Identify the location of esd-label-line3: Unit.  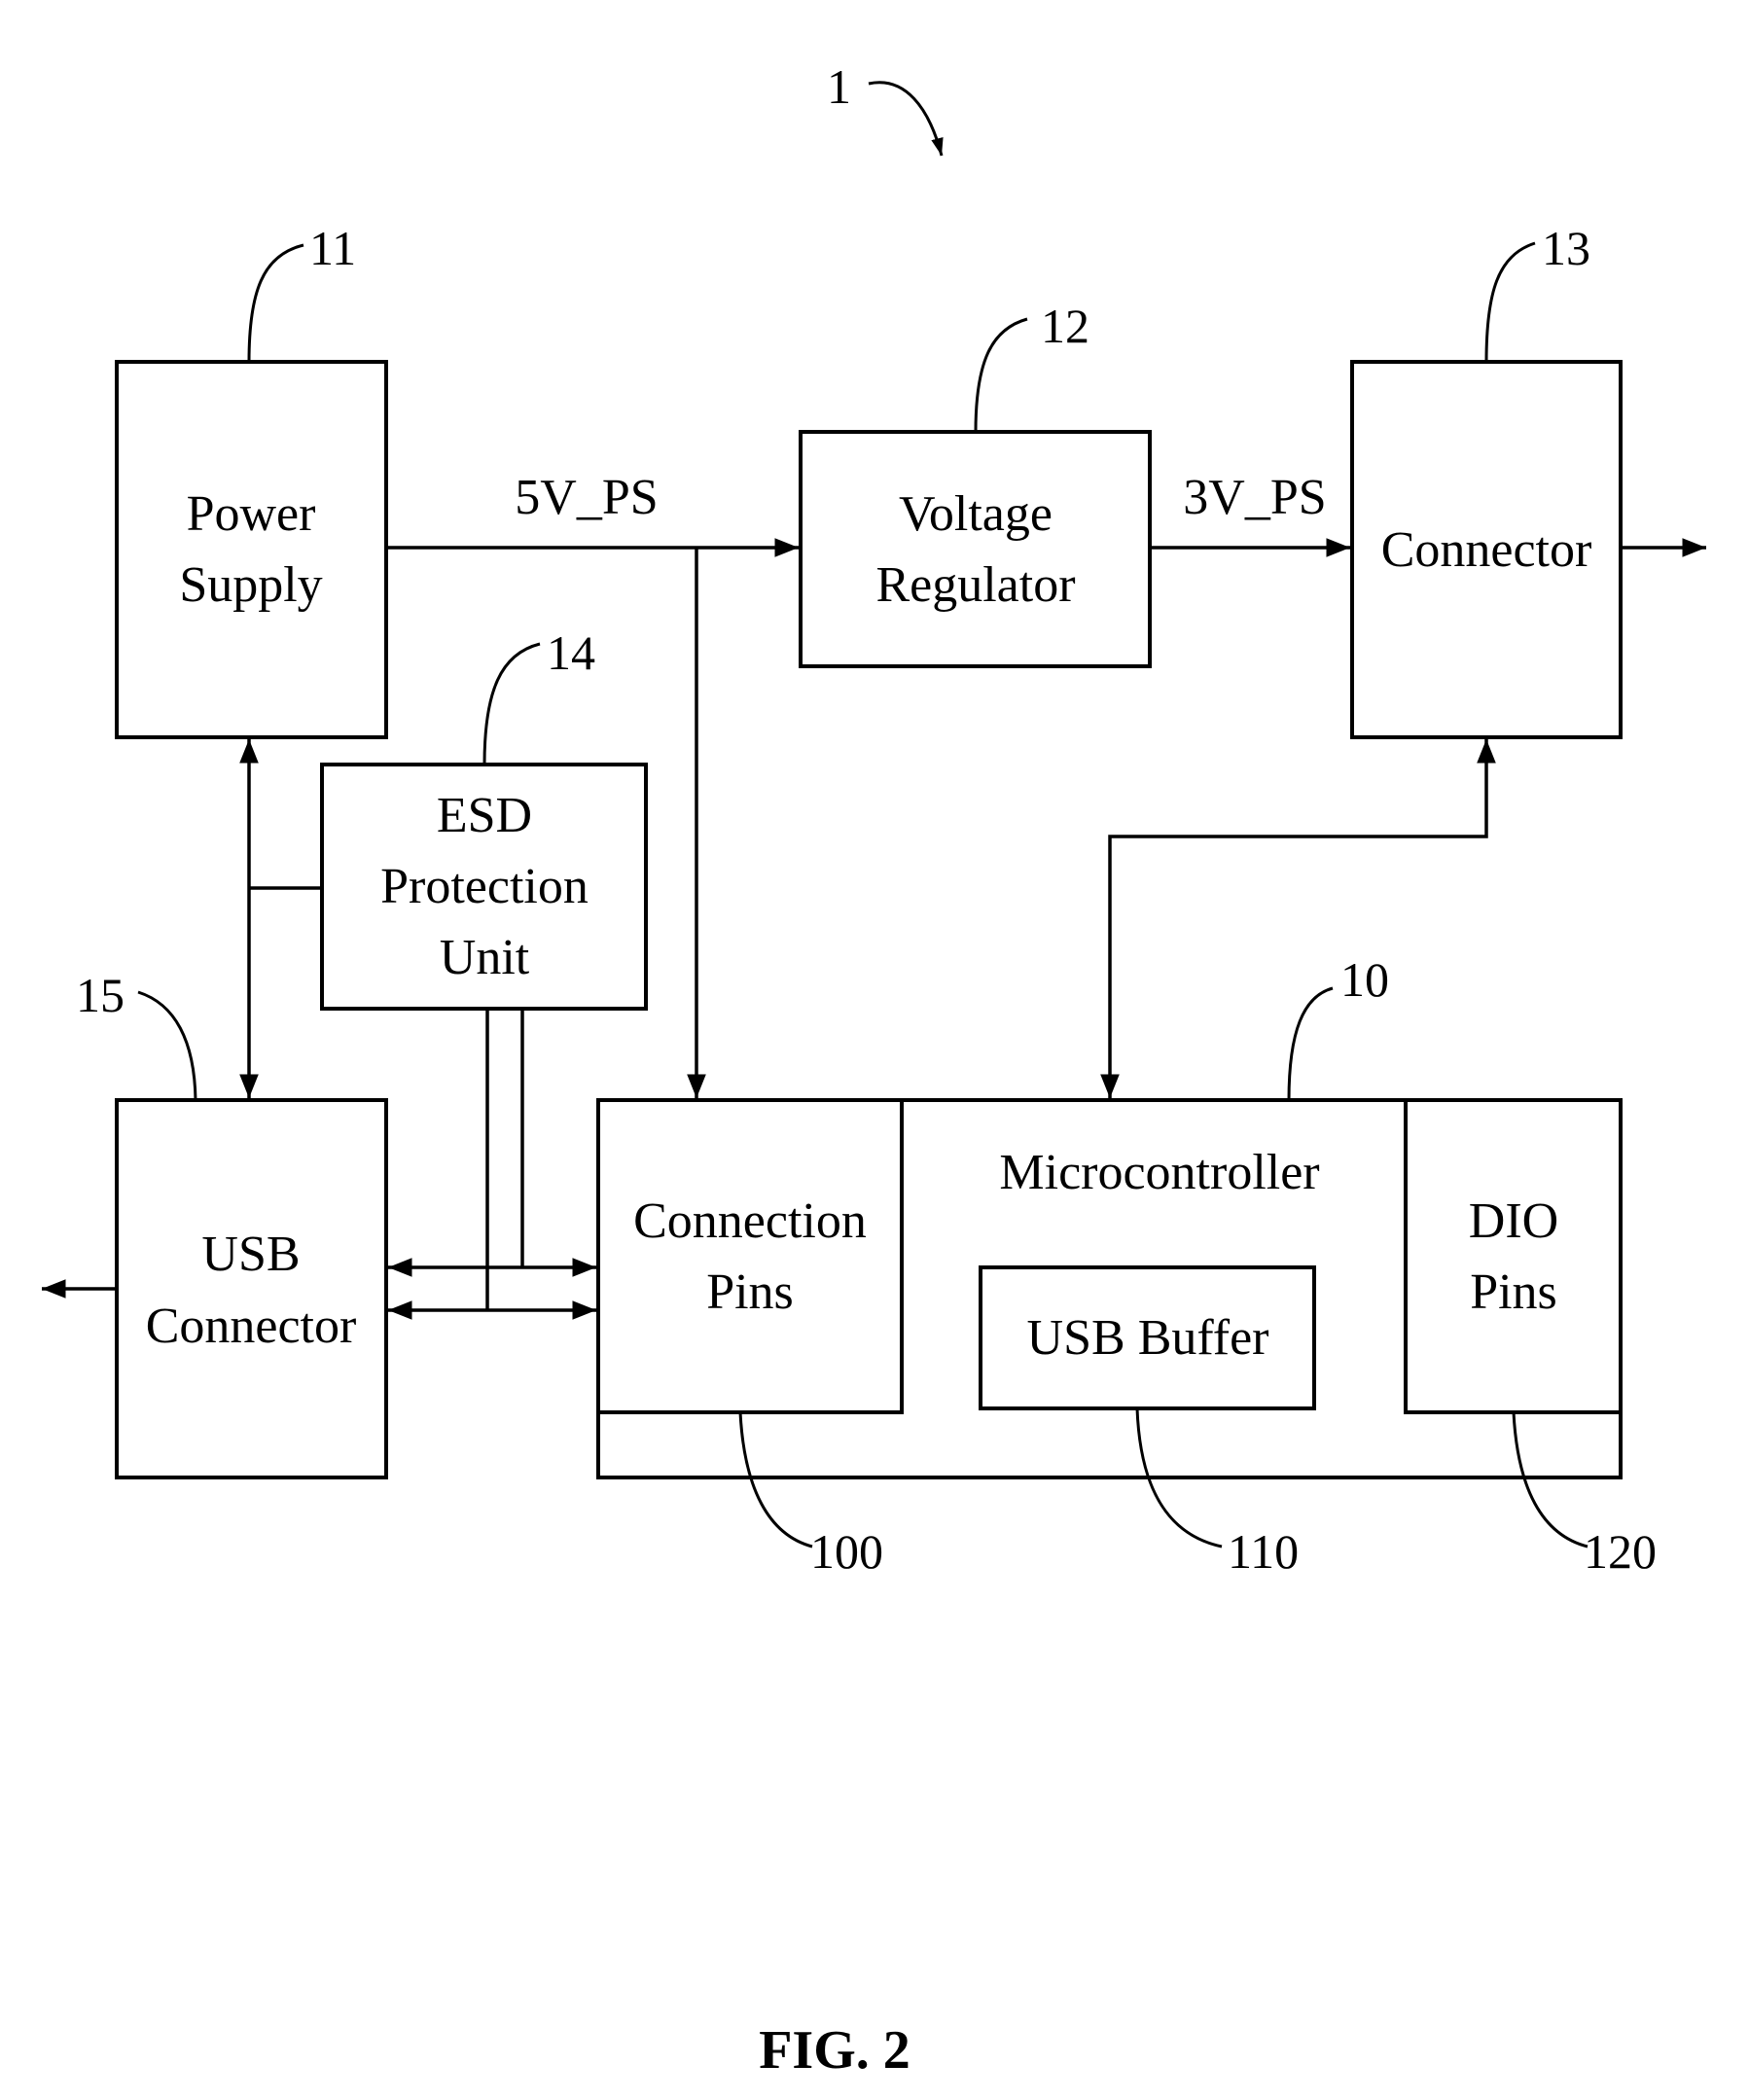
(485, 958).